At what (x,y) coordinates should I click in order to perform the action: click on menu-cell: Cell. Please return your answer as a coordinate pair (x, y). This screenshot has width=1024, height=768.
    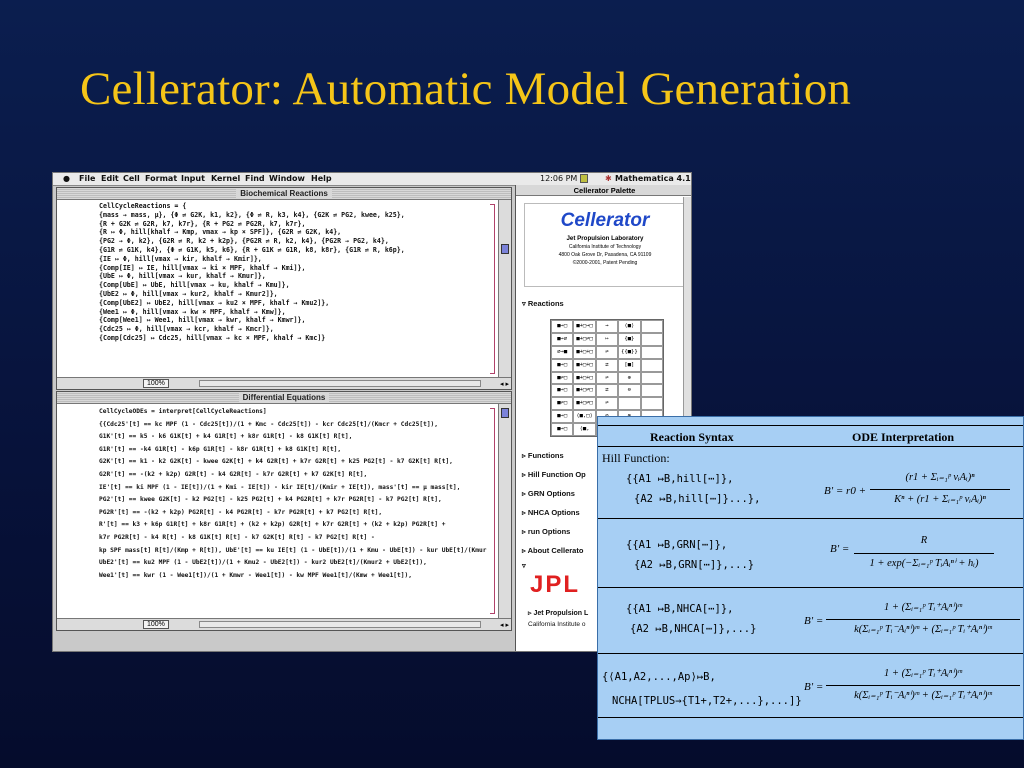
    Looking at the image, I should click on (131, 178).